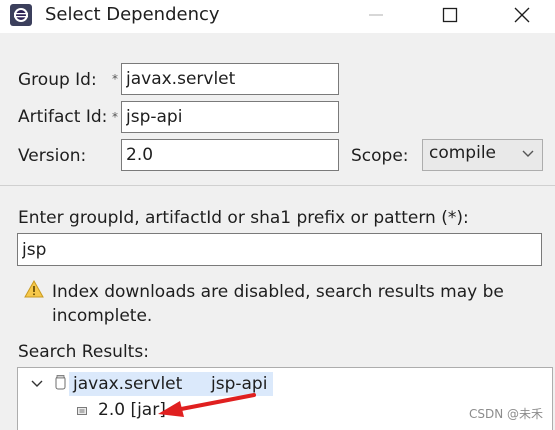  I want to click on close-icon, so click(522, 15).